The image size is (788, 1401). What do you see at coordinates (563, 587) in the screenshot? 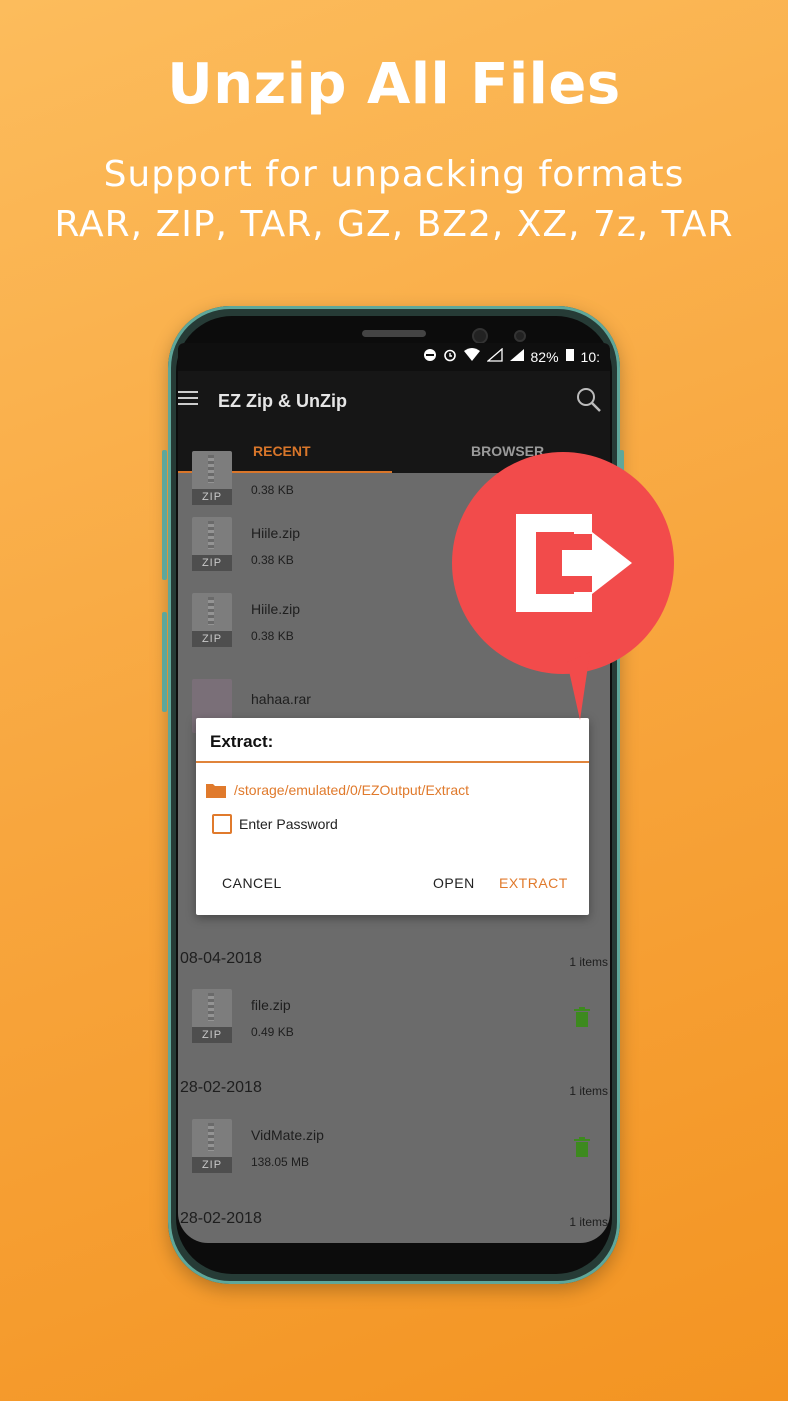
I see `extract-callout-badge` at bounding box center [563, 587].